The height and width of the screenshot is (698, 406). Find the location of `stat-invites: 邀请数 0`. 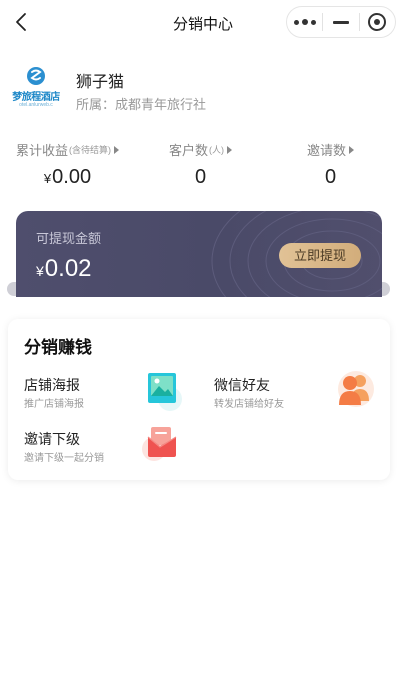

stat-invites: 邀请数 0 is located at coordinates (330, 164).